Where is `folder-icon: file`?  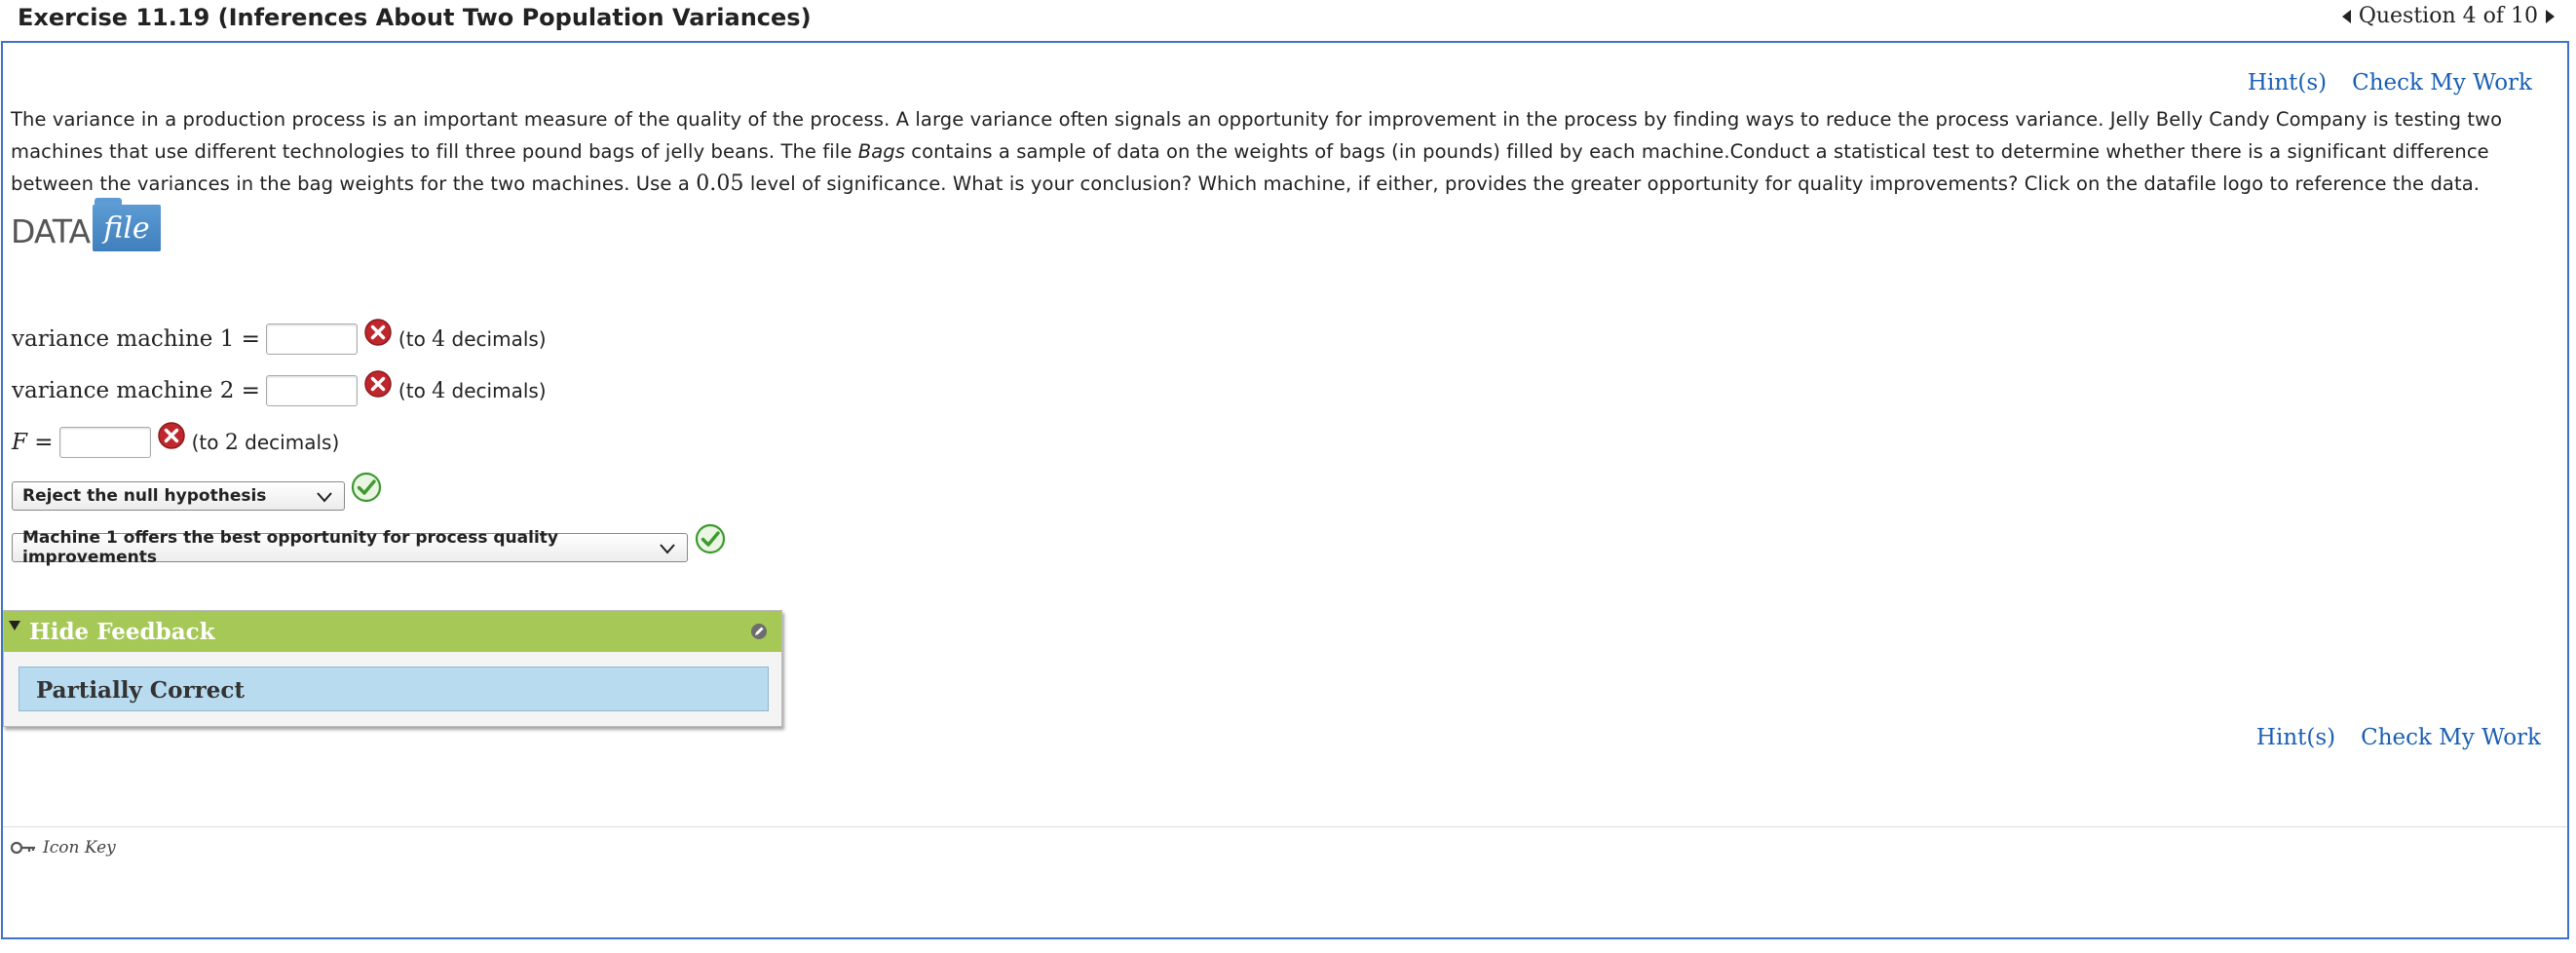 folder-icon: file is located at coordinates (127, 224).